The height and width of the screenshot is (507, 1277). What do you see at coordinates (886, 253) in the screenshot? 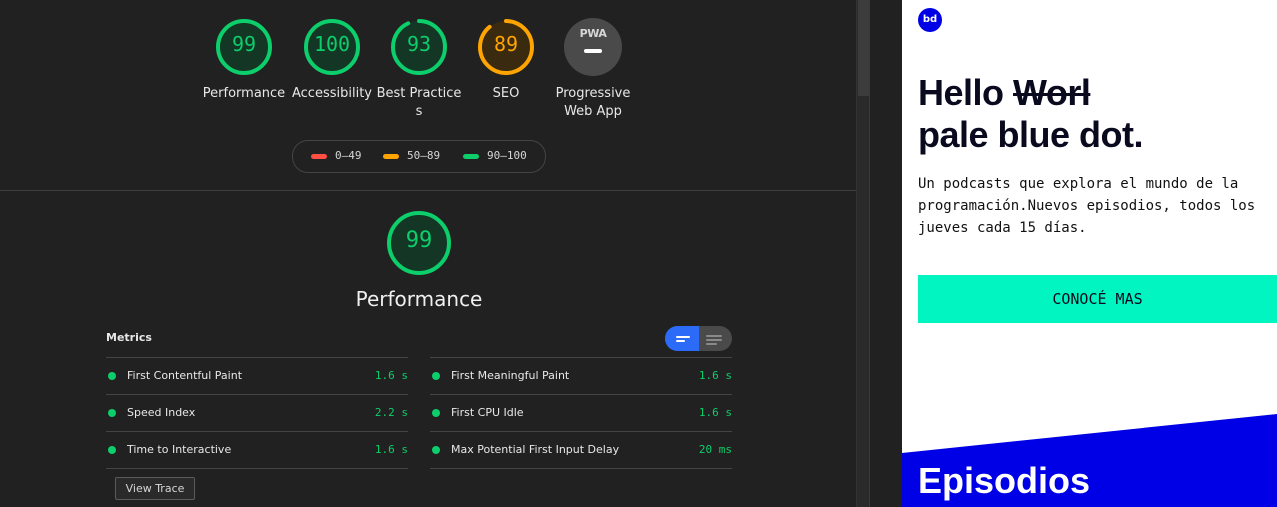
I see `panel-divider` at bounding box center [886, 253].